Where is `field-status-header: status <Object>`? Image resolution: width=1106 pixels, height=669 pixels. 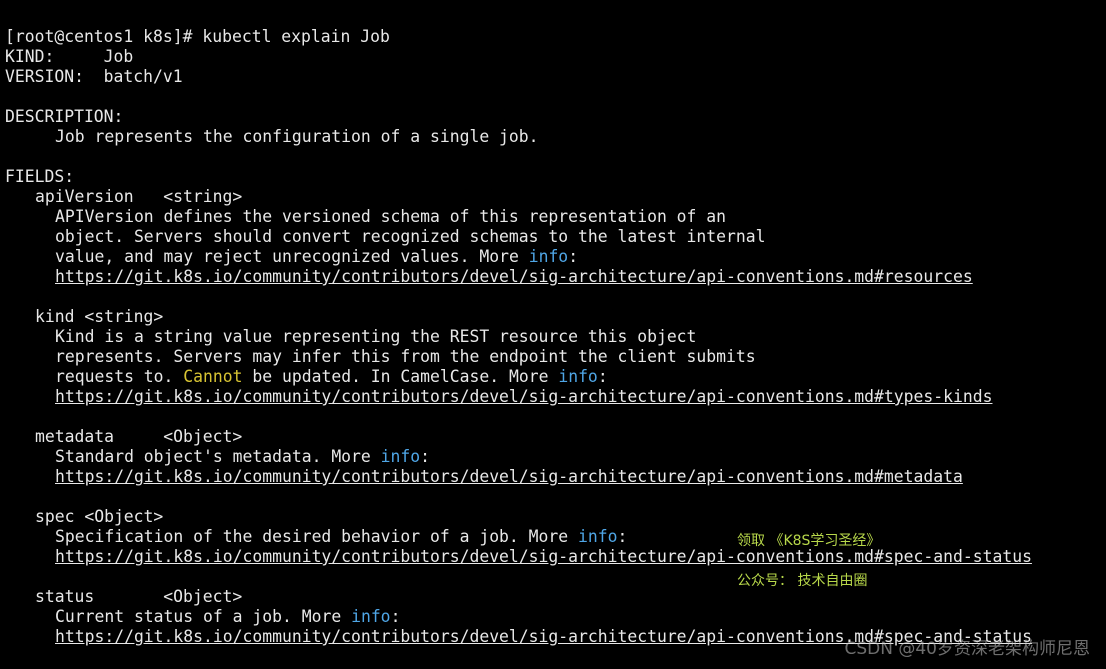 field-status-header: status <Object> is located at coordinates (139, 596).